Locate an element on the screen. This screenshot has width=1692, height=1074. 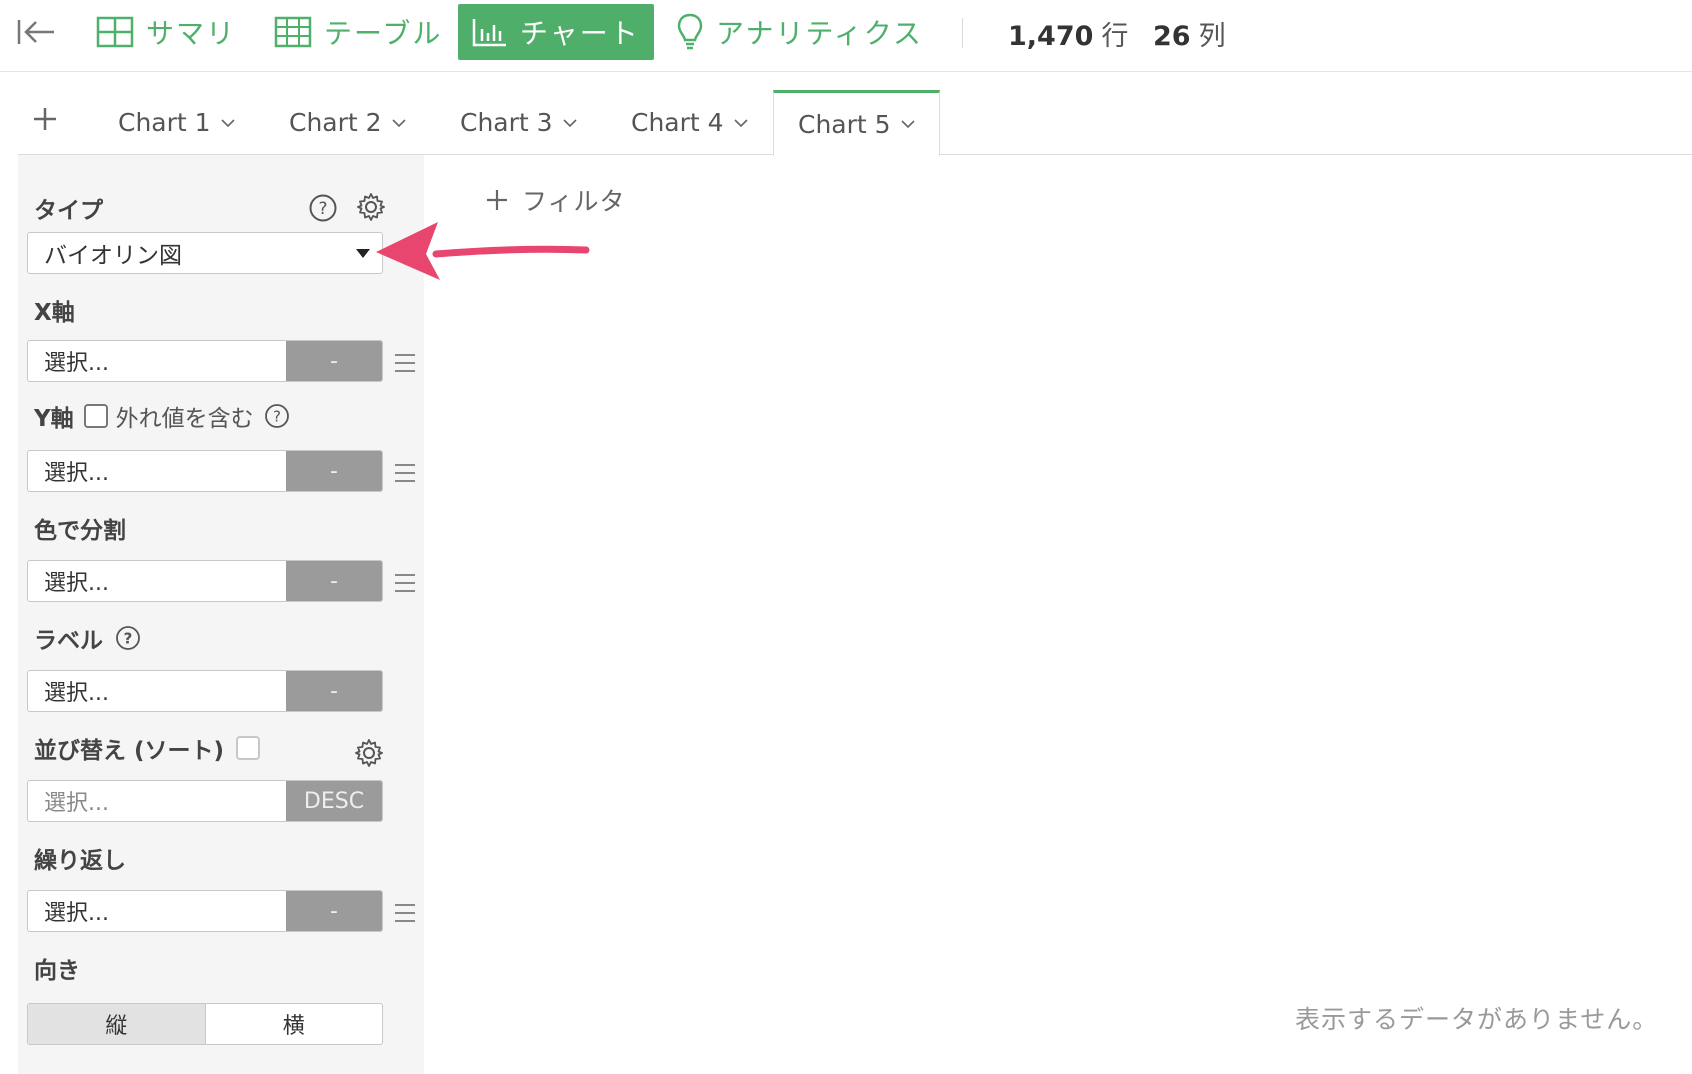
row-count-unit: 行 is located at coordinates (1115, 36).